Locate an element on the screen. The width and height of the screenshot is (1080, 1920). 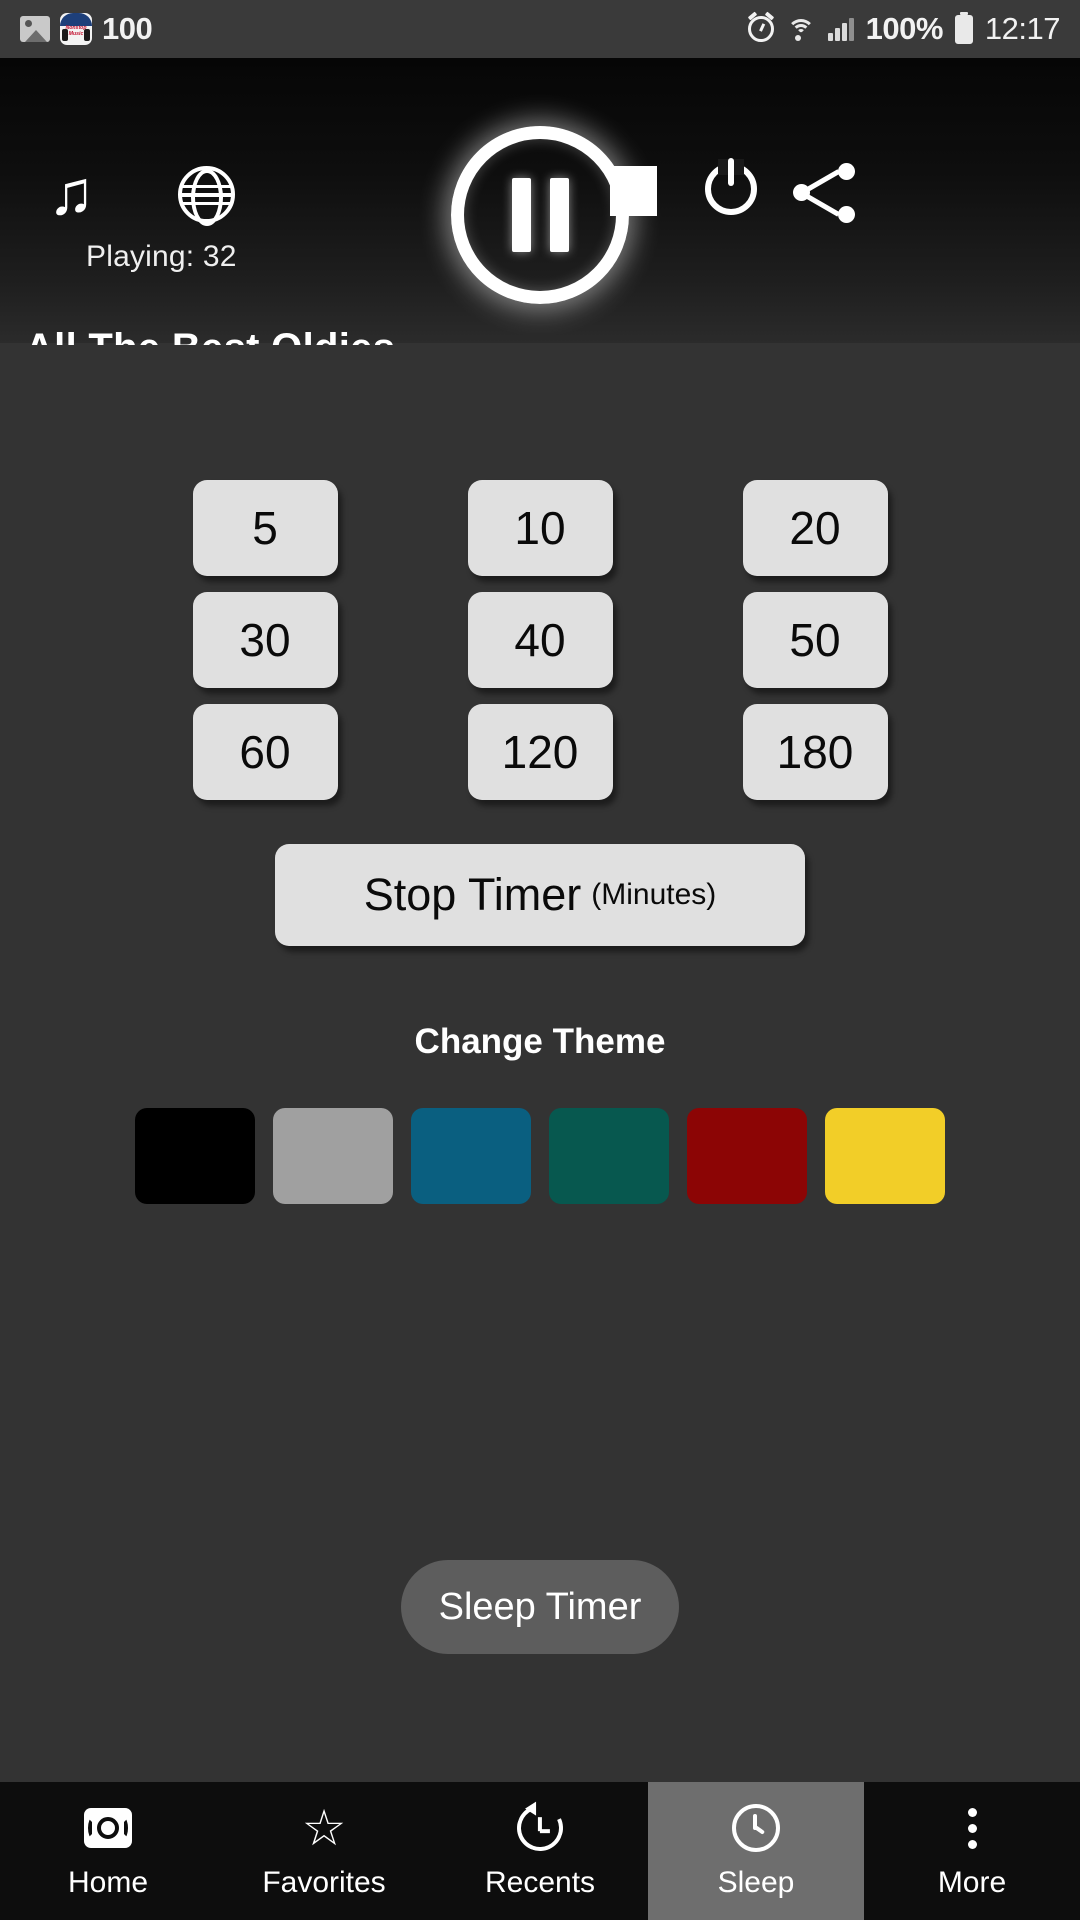
clock-icon is located at coordinates (756, 1828).